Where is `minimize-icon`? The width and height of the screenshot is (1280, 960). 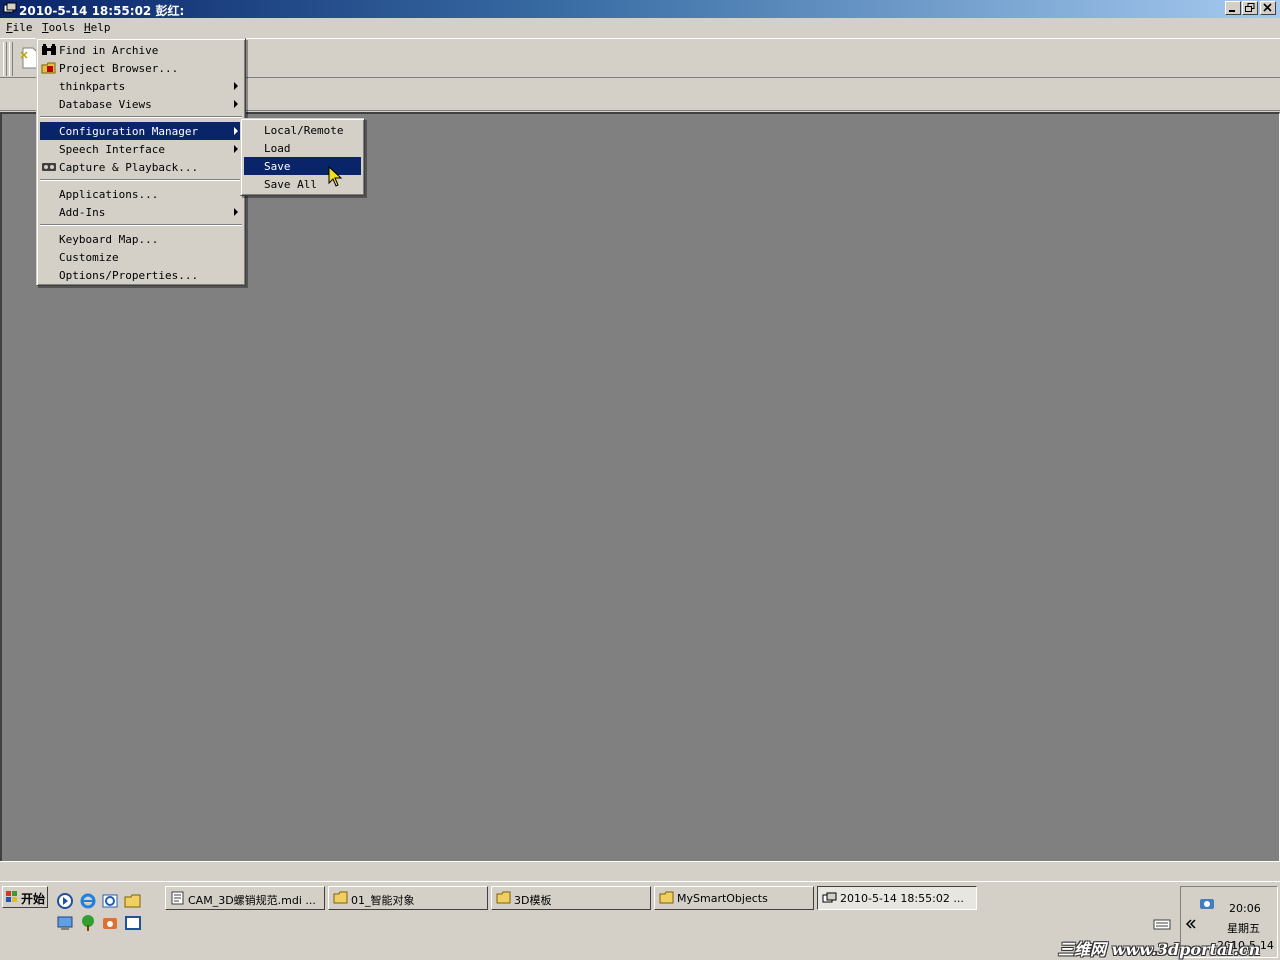 minimize-icon is located at coordinates (1232, 11).